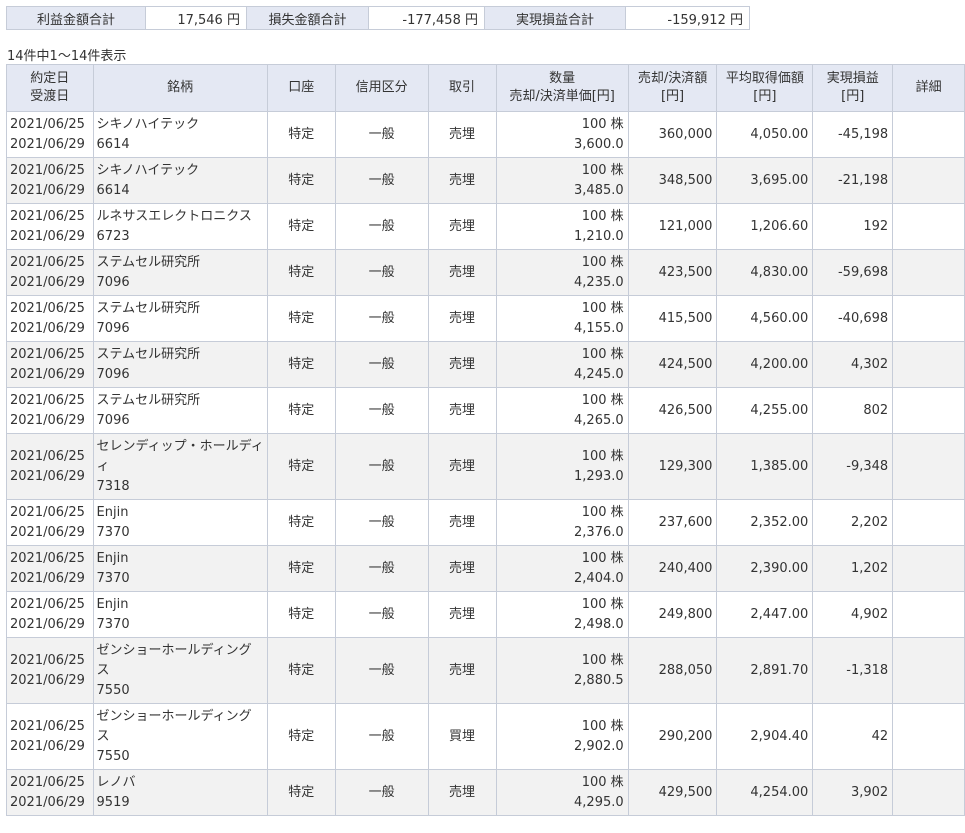 The width and height of the screenshot is (965, 833). What do you see at coordinates (672, 88) in the screenshot?
I see `header-amount: 売却/決済額 [円]` at bounding box center [672, 88].